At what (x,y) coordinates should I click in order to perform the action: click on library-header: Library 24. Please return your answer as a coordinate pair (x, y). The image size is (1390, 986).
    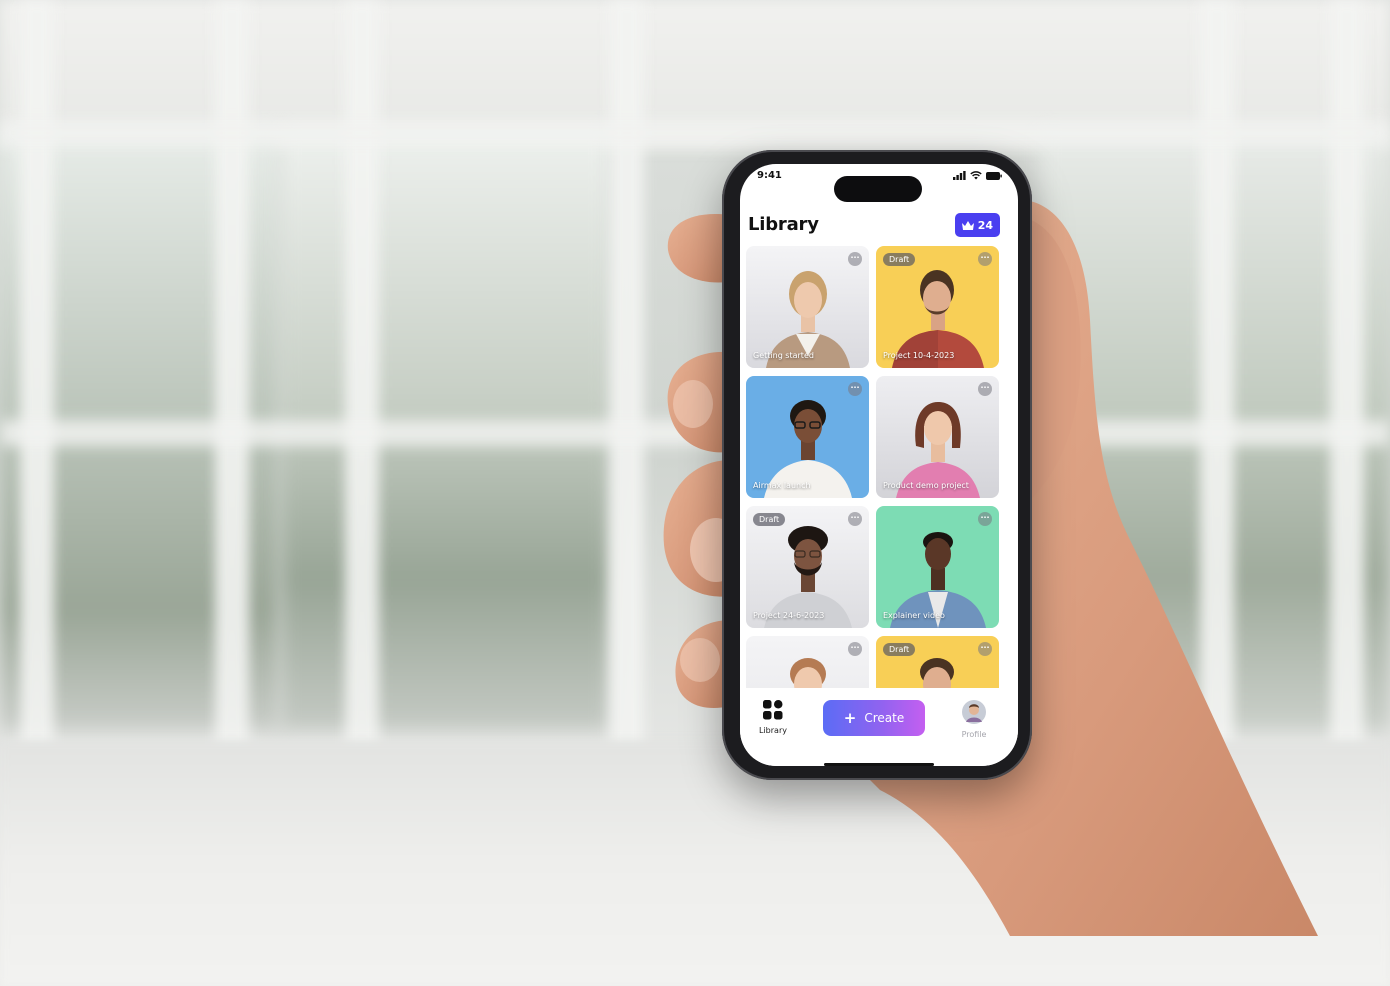
    Looking at the image, I should click on (879, 220).